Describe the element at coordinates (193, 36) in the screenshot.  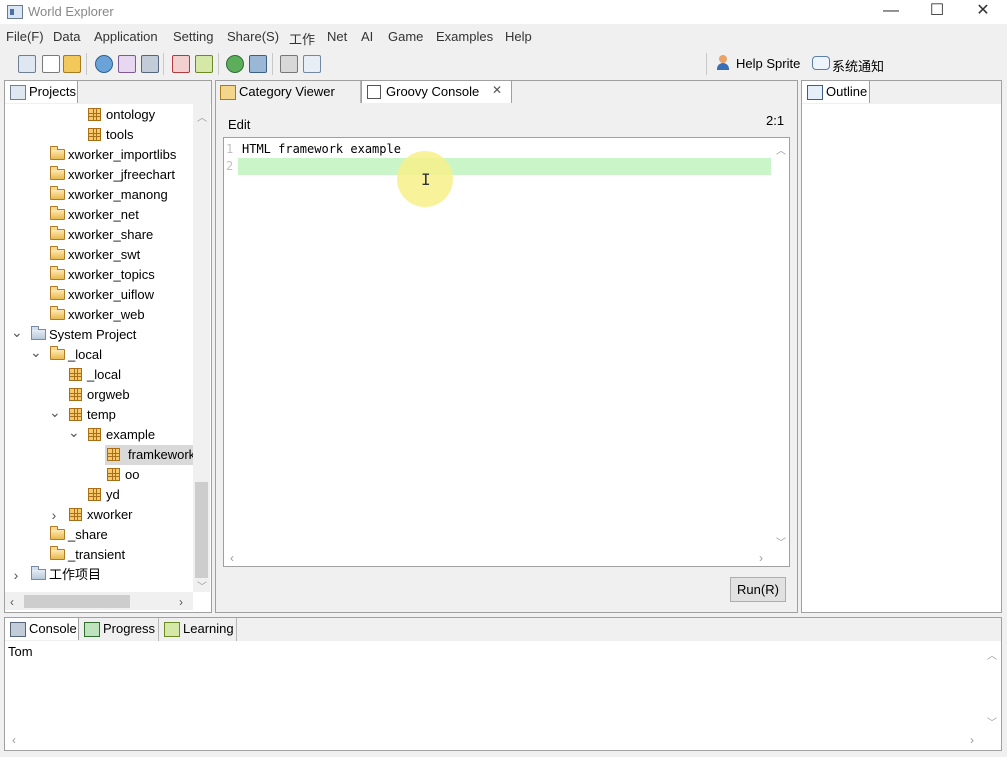
I see `menu-setting: Setting` at that location.